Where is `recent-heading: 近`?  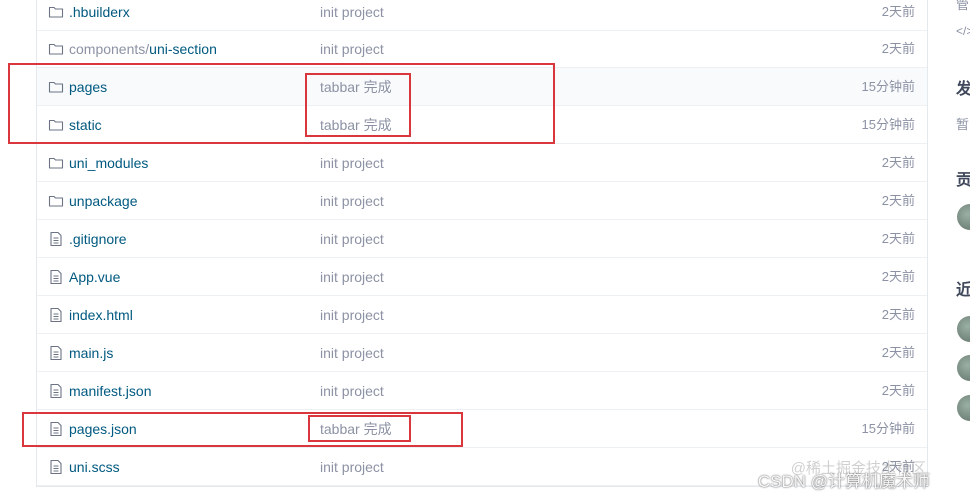 recent-heading: 近 is located at coordinates (963, 290).